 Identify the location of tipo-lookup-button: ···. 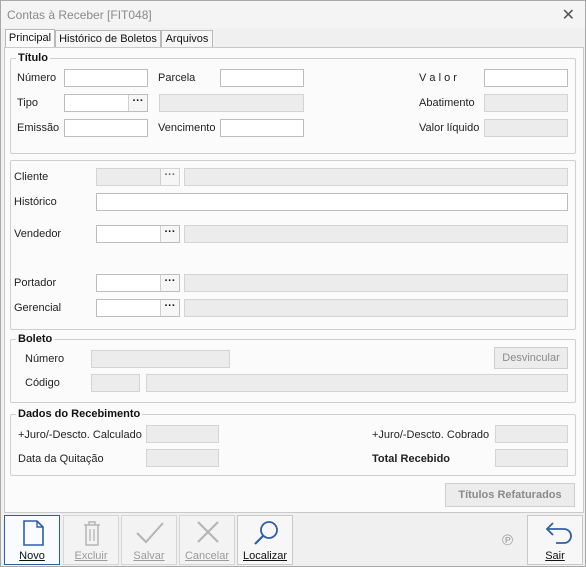
(137, 103).